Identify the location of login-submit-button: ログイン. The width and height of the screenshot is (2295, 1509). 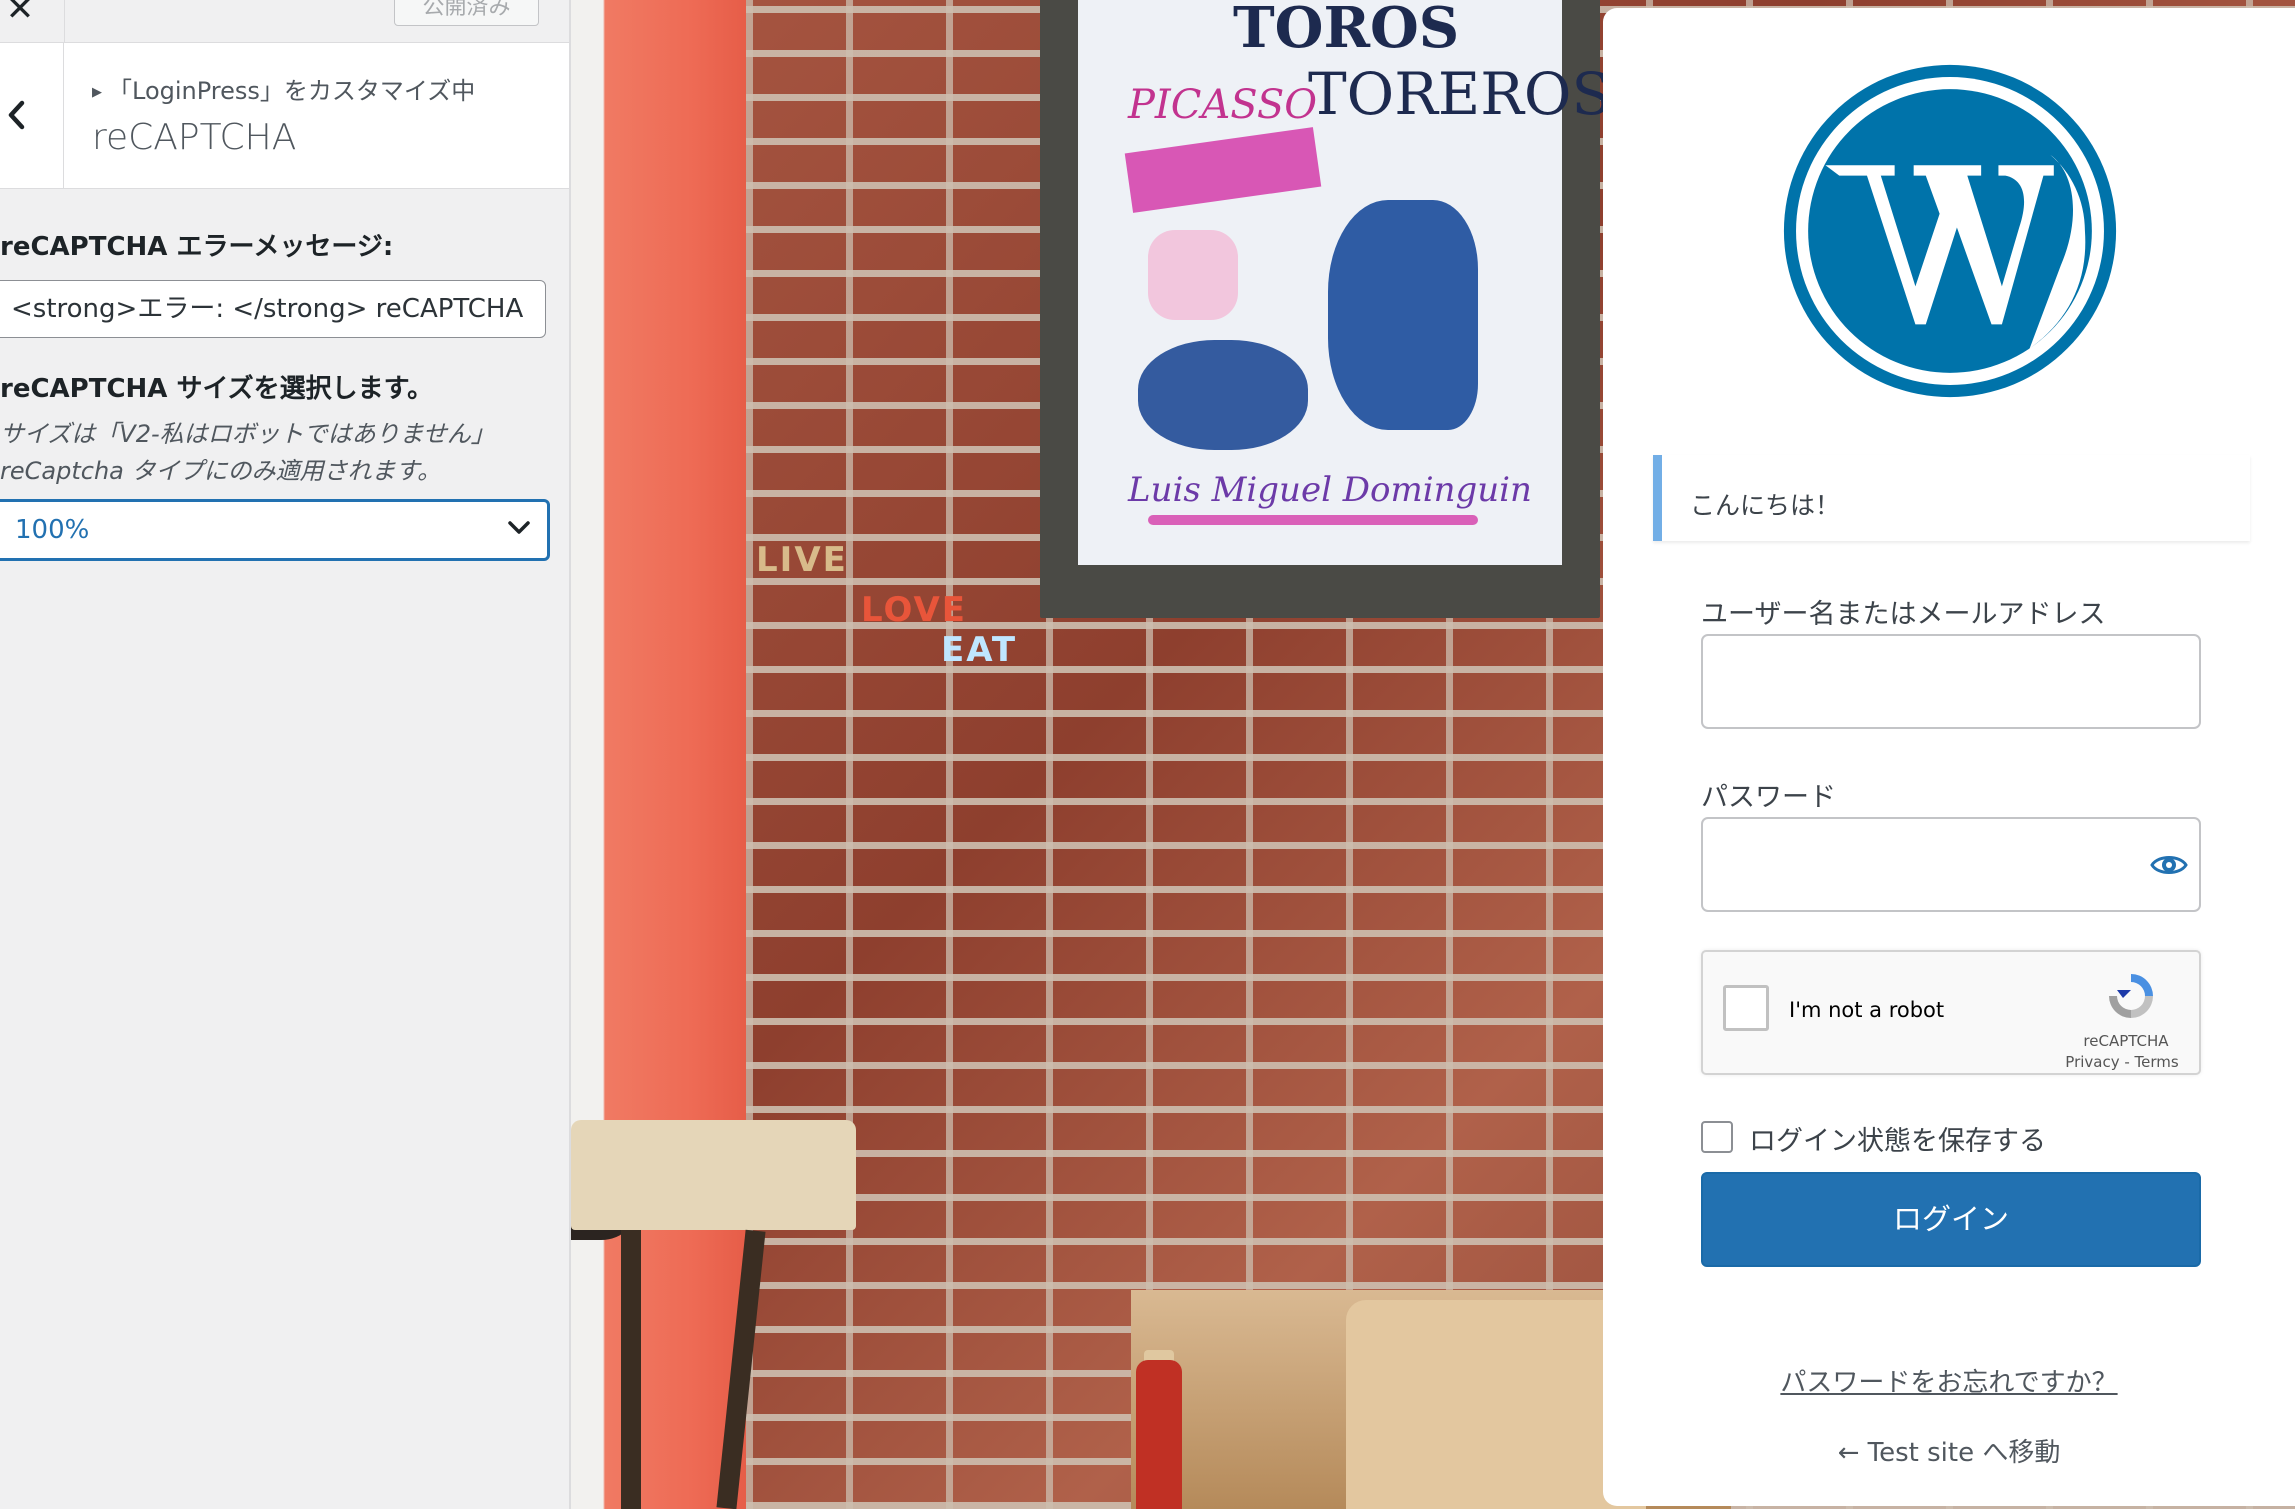
(1951, 1219).